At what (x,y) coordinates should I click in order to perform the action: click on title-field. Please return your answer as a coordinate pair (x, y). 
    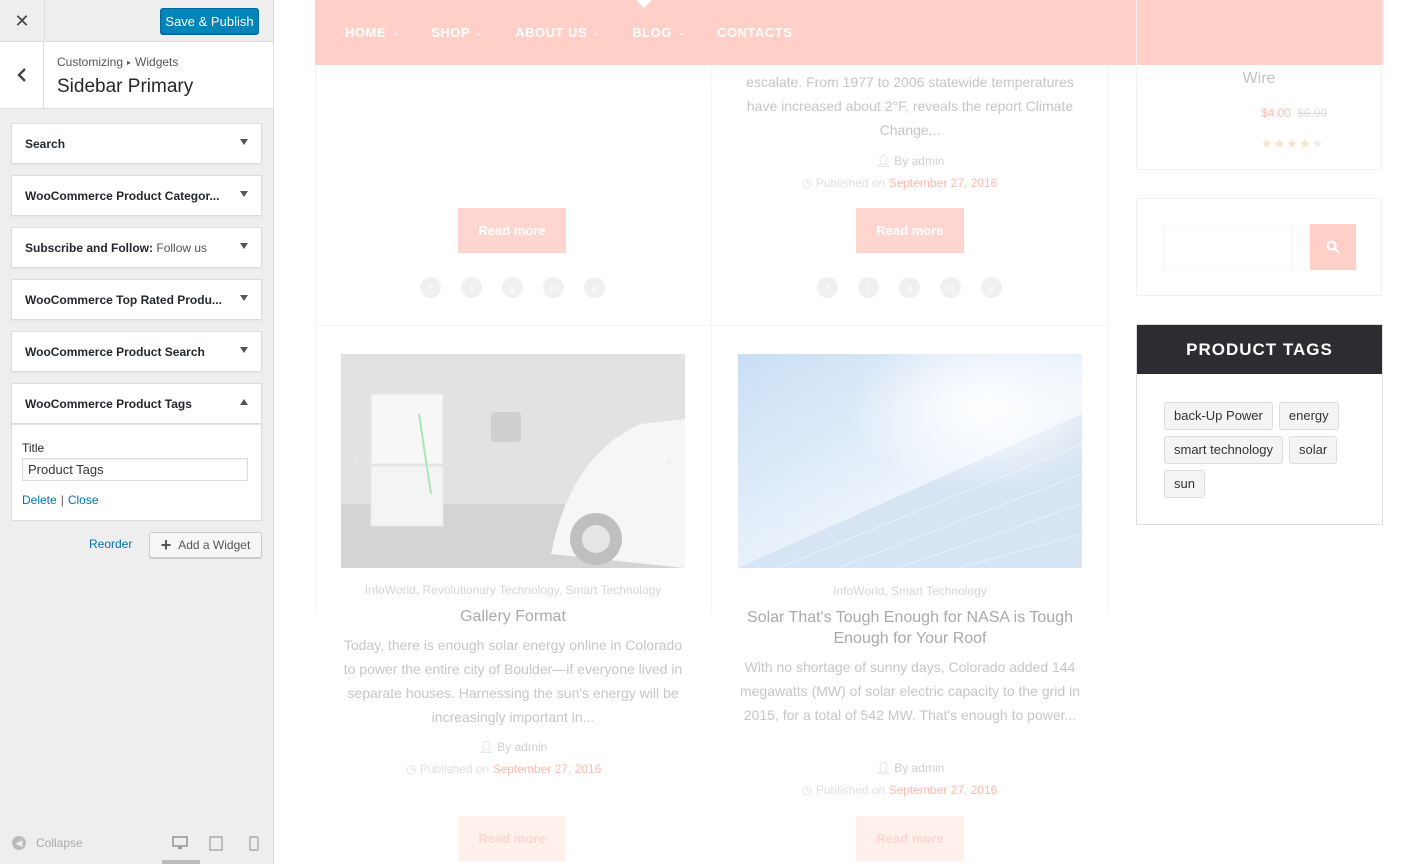
    Looking at the image, I should click on (135, 469).